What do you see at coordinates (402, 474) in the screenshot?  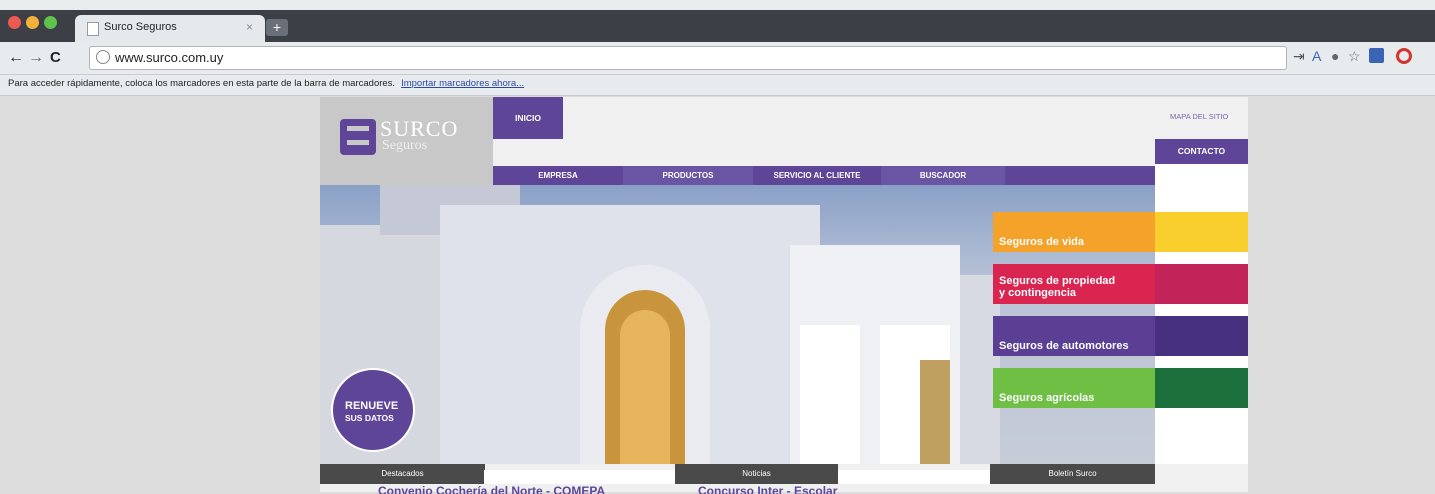 I see `tab-destacados: Destacados` at bounding box center [402, 474].